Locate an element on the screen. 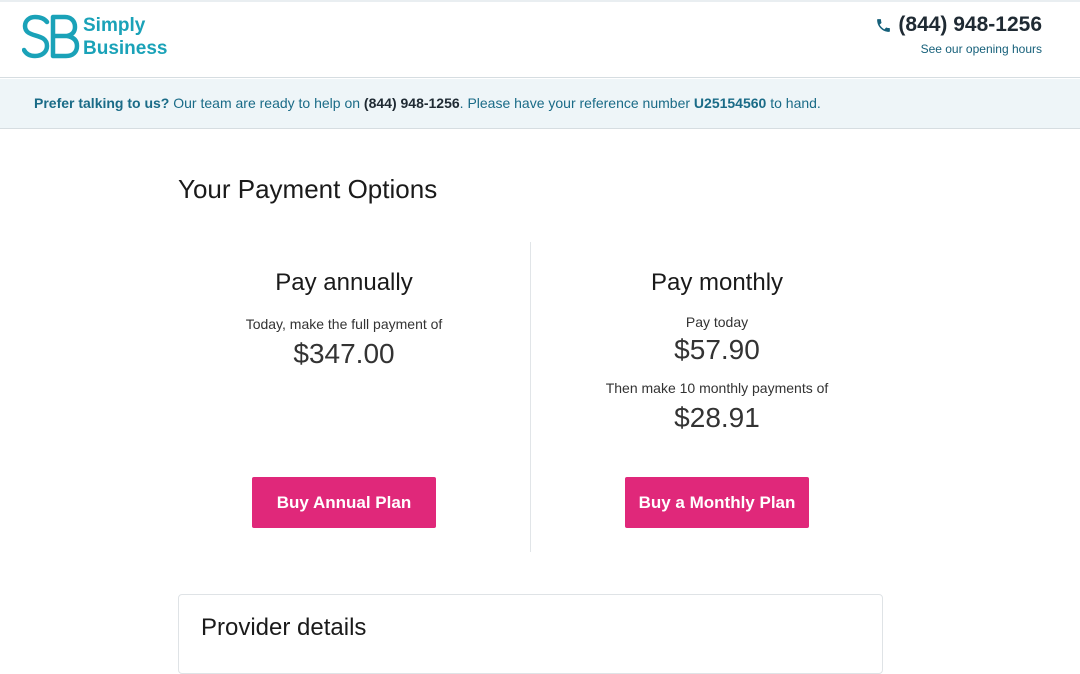 The width and height of the screenshot is (1080, 674). provider-details-heading: Provider details is located at coordinates (284, 627).